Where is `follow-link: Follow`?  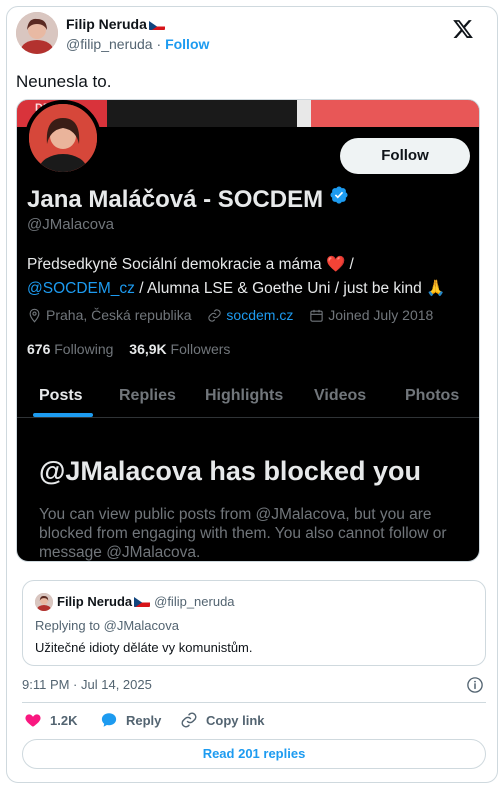
follow-link: Follow is located at coordinates (187, 44).